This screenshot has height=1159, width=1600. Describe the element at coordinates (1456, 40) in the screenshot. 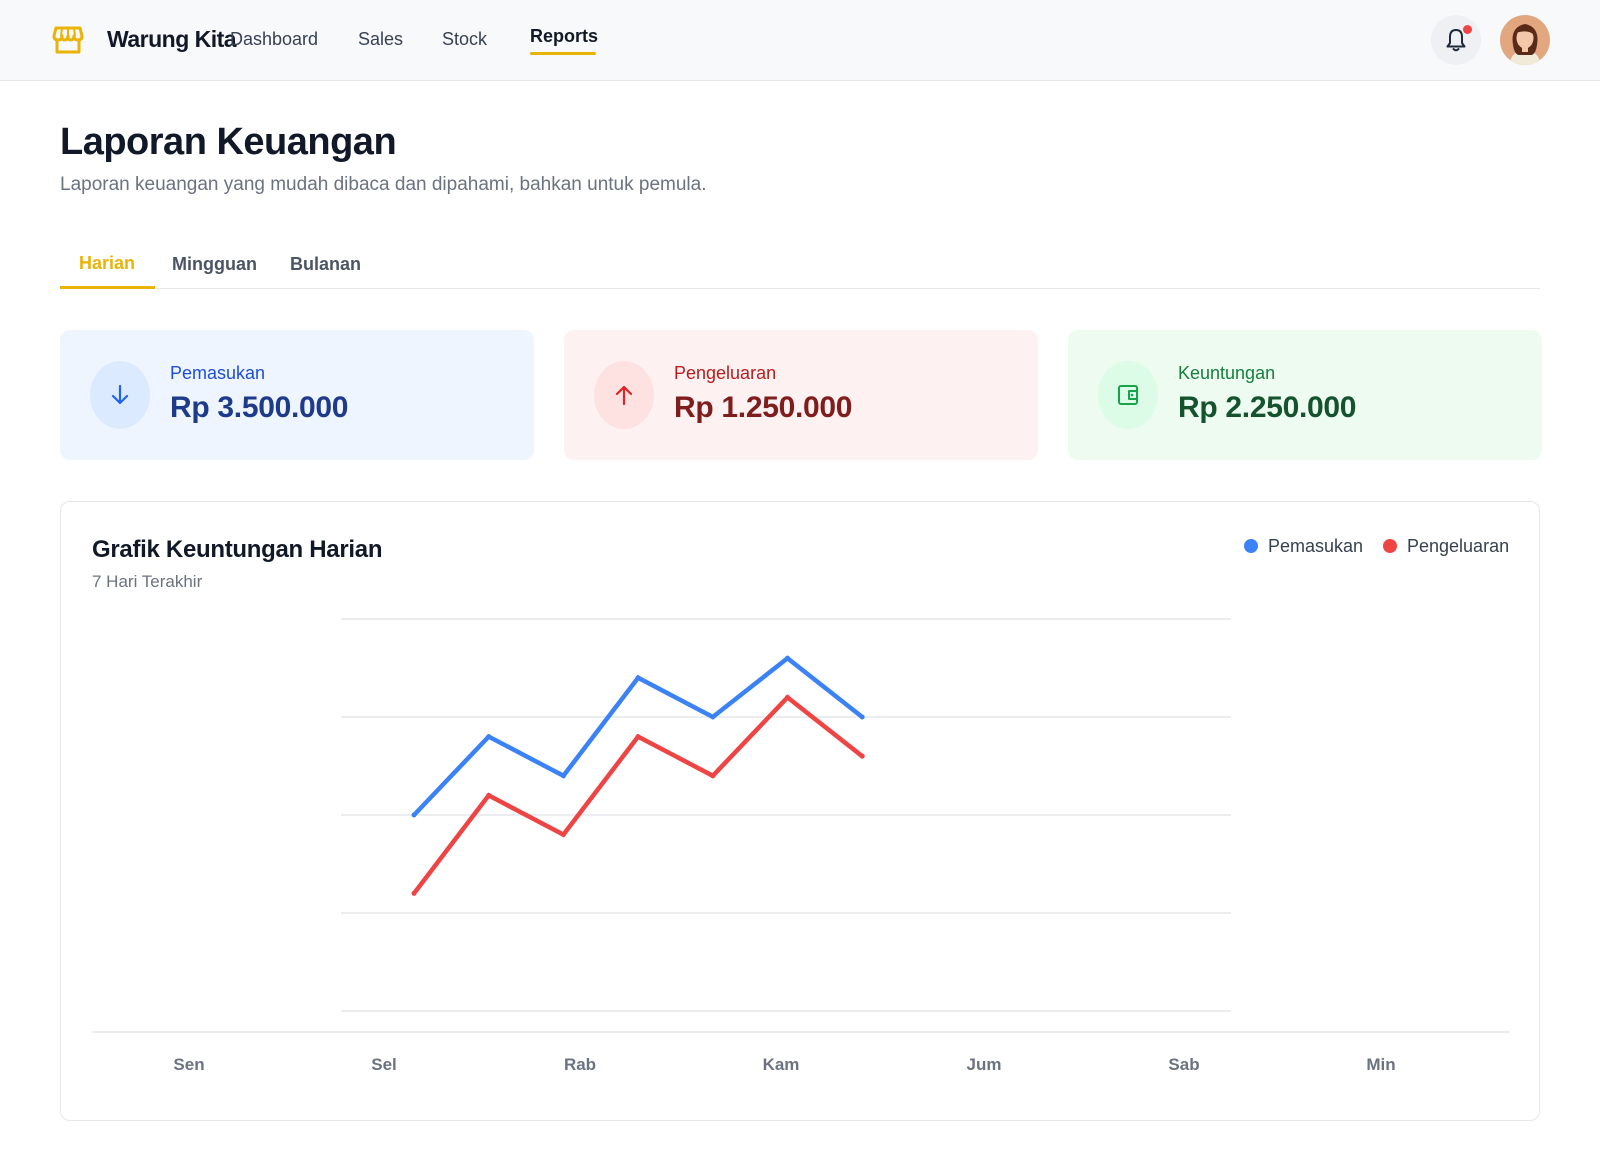

I see `notification-button` at that location.